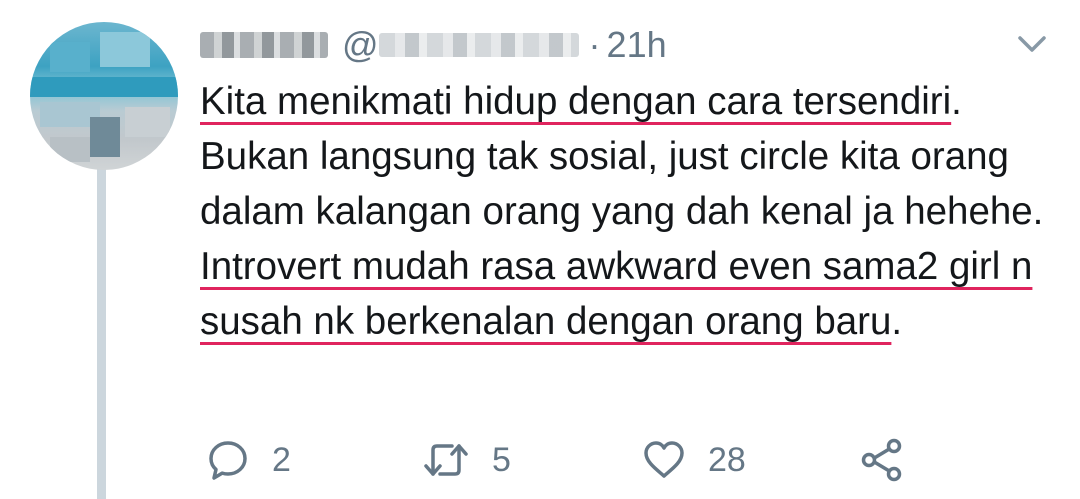 The height and width of the screenshot is (499, 1080). Describe the element at coordinates (101, 333) in the screenshot. I see `thread-line` at that location.